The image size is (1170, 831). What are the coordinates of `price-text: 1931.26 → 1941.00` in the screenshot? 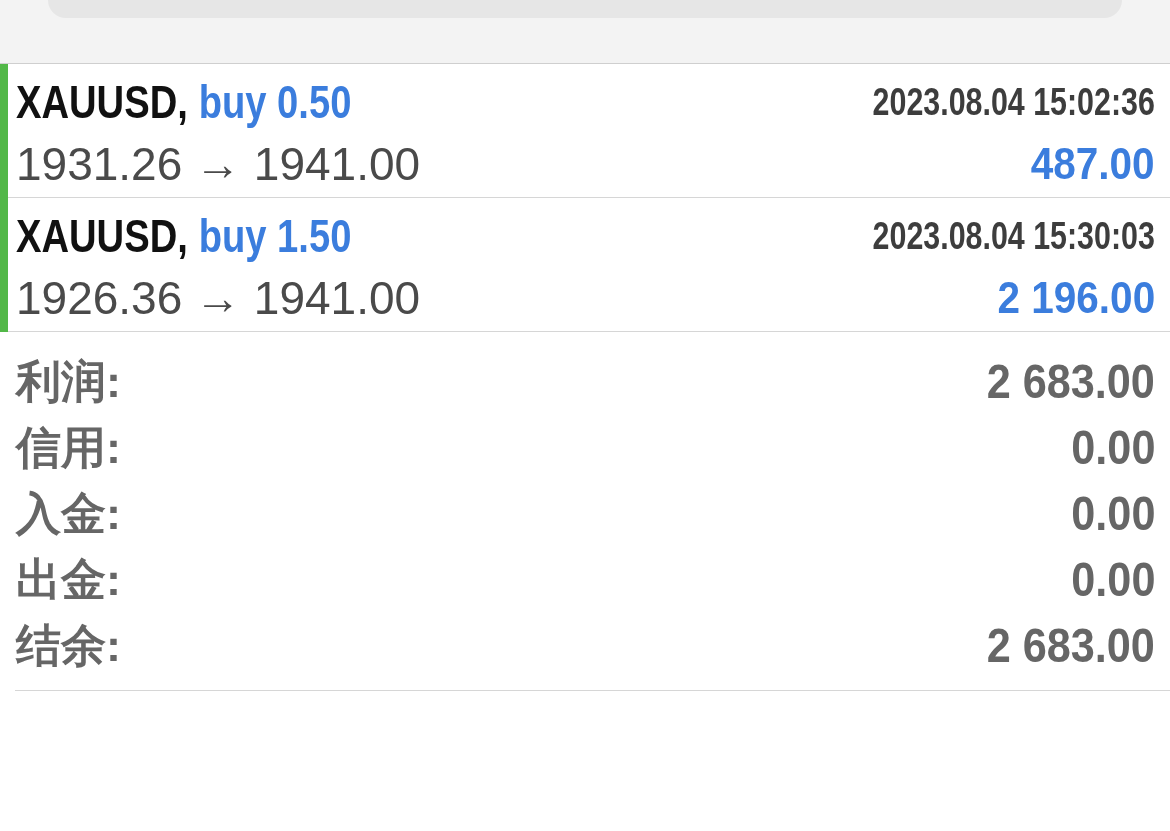 It's located at (218, 164).